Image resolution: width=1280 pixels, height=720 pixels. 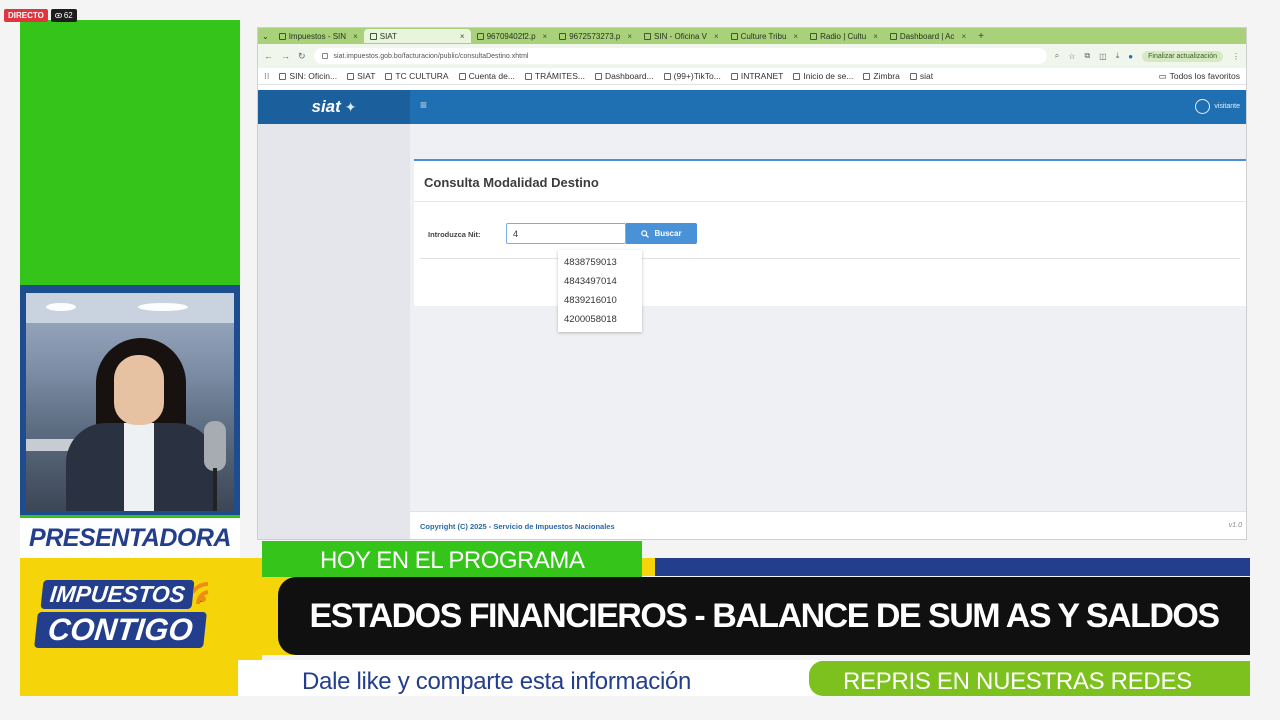 What do you see at coordinates (1103, 56) in the screenshot?
I see `extensions-icon: ◫` at bounding box center [1103, 56].